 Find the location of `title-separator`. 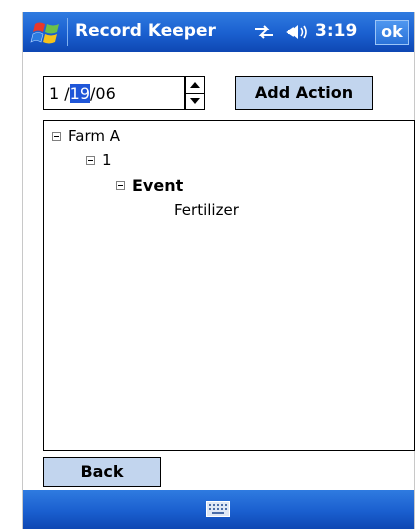

title-separator is located at coordinates (67, 32).